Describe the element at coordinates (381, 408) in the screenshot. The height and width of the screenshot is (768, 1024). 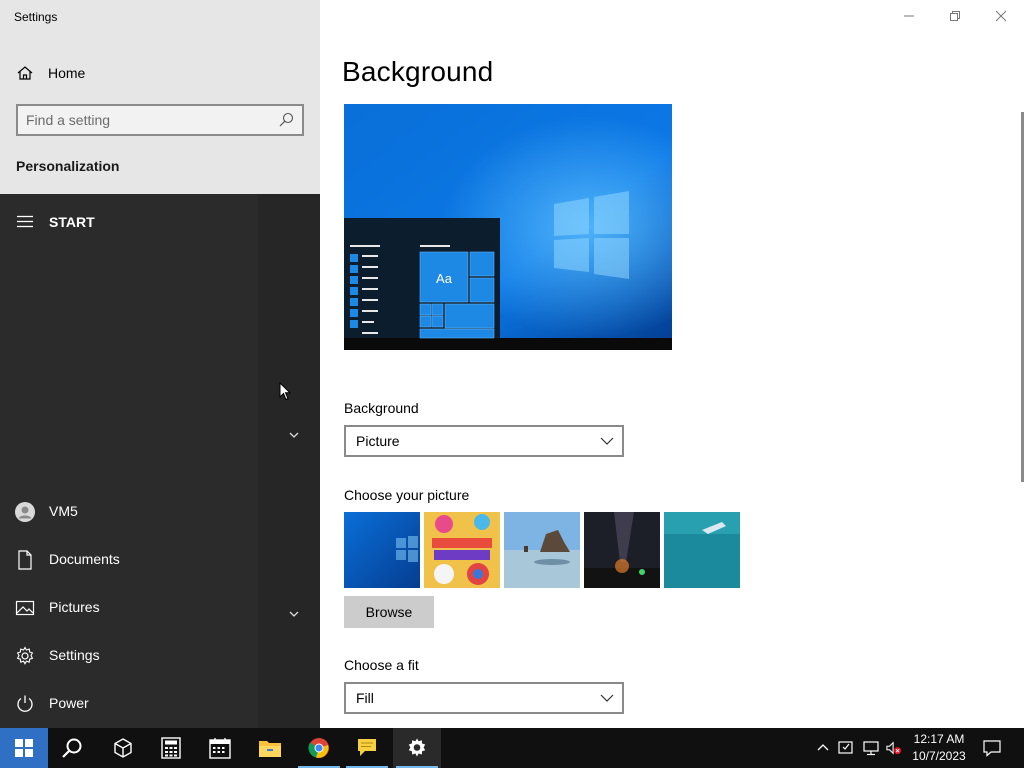
I see `background-label: Background` at that location.